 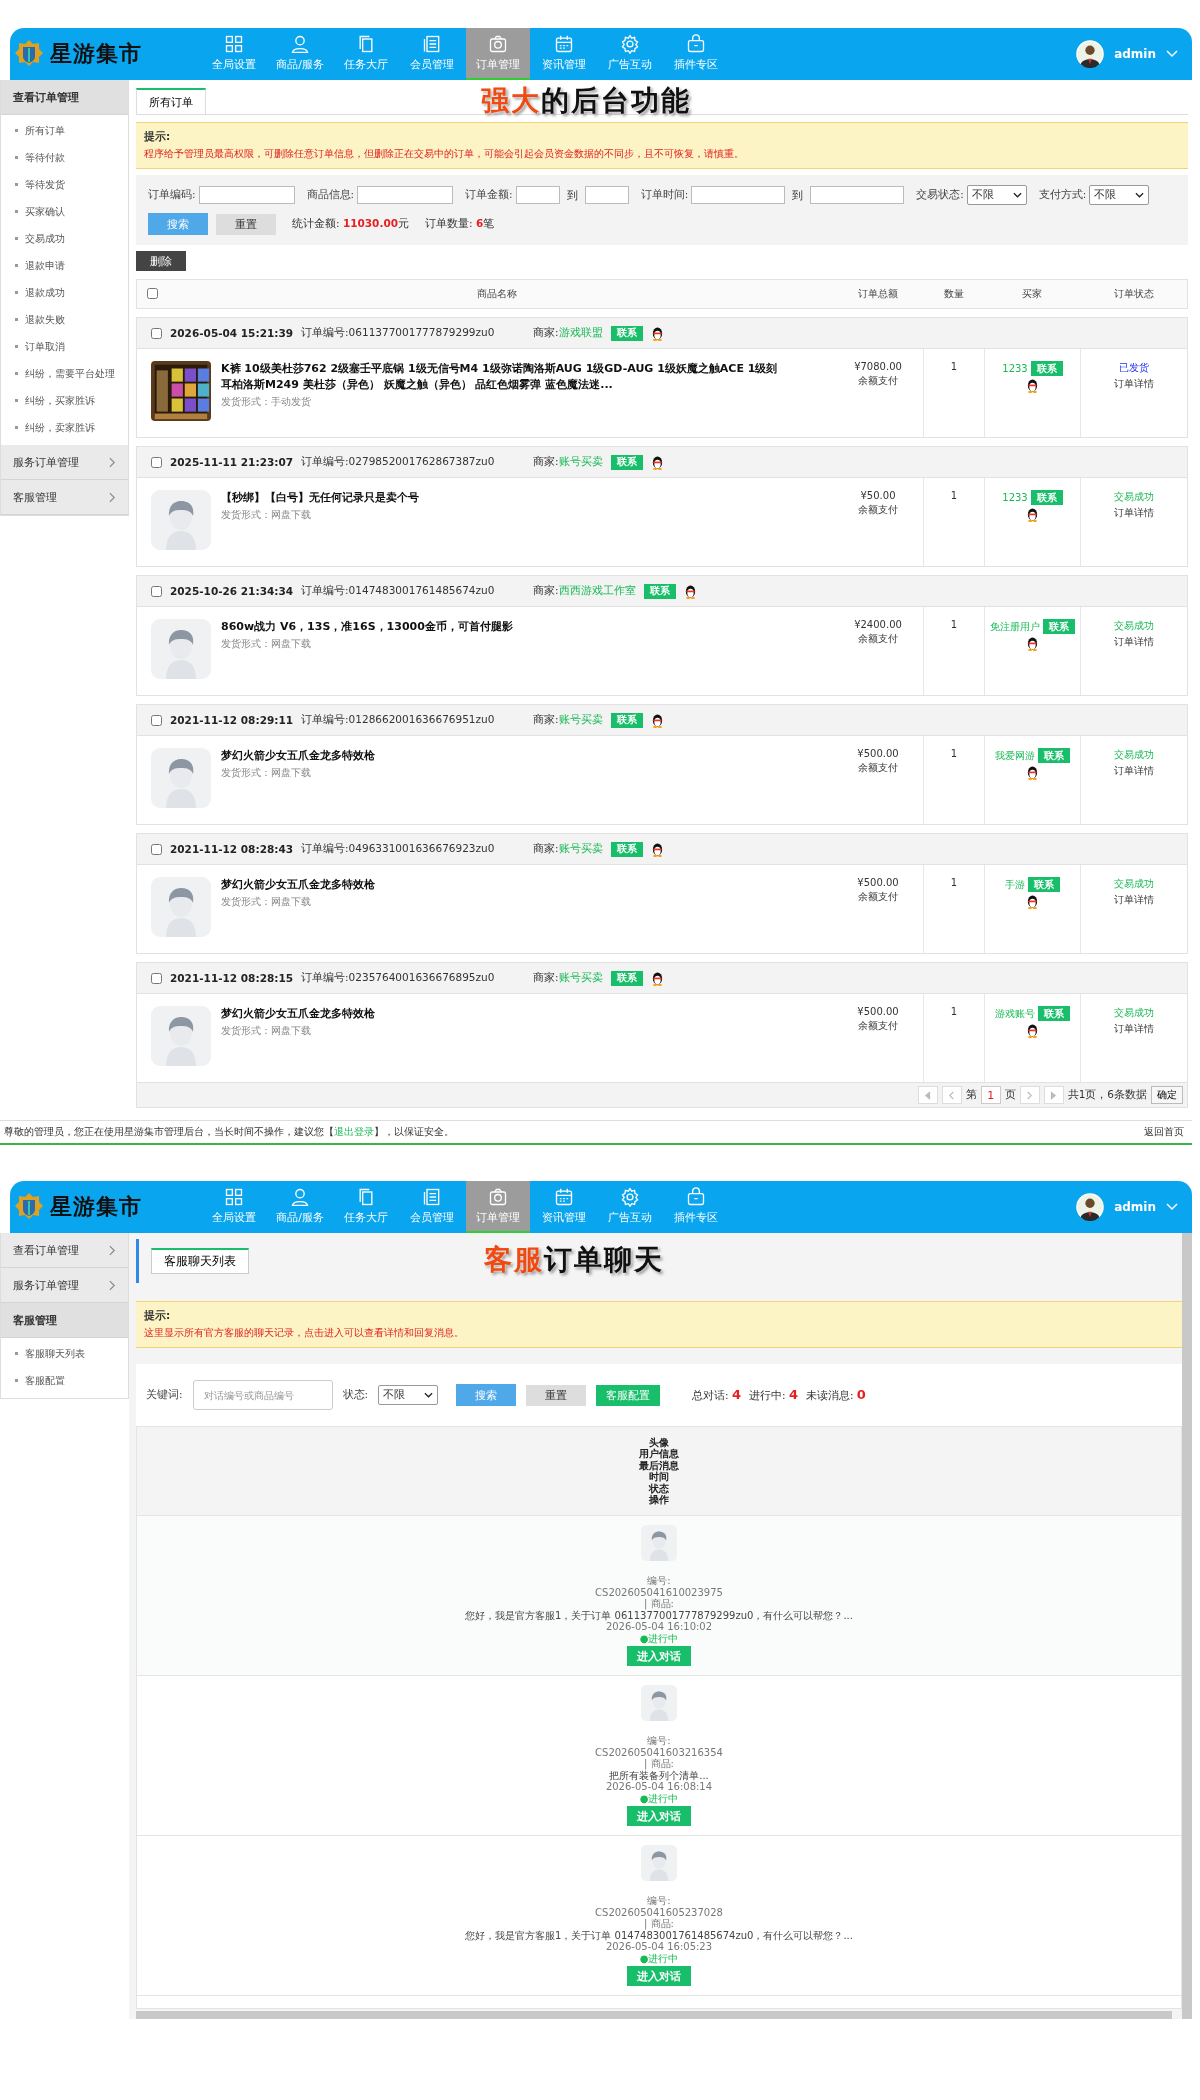 I want to click on search-button: 搜索, so click(x=178, y=224).